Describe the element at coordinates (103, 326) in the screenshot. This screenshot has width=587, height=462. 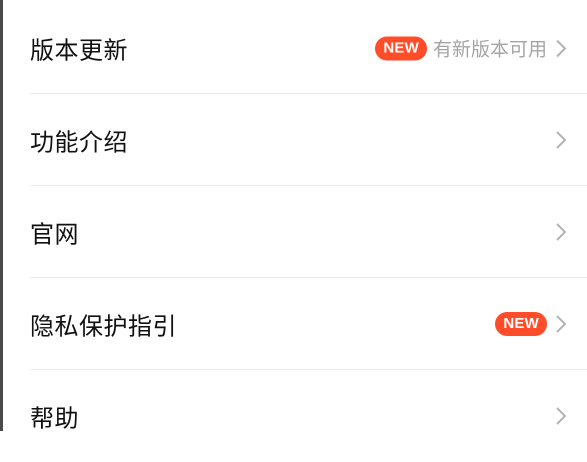
I see `settings-item-label: 隐私保护指引` at that location.